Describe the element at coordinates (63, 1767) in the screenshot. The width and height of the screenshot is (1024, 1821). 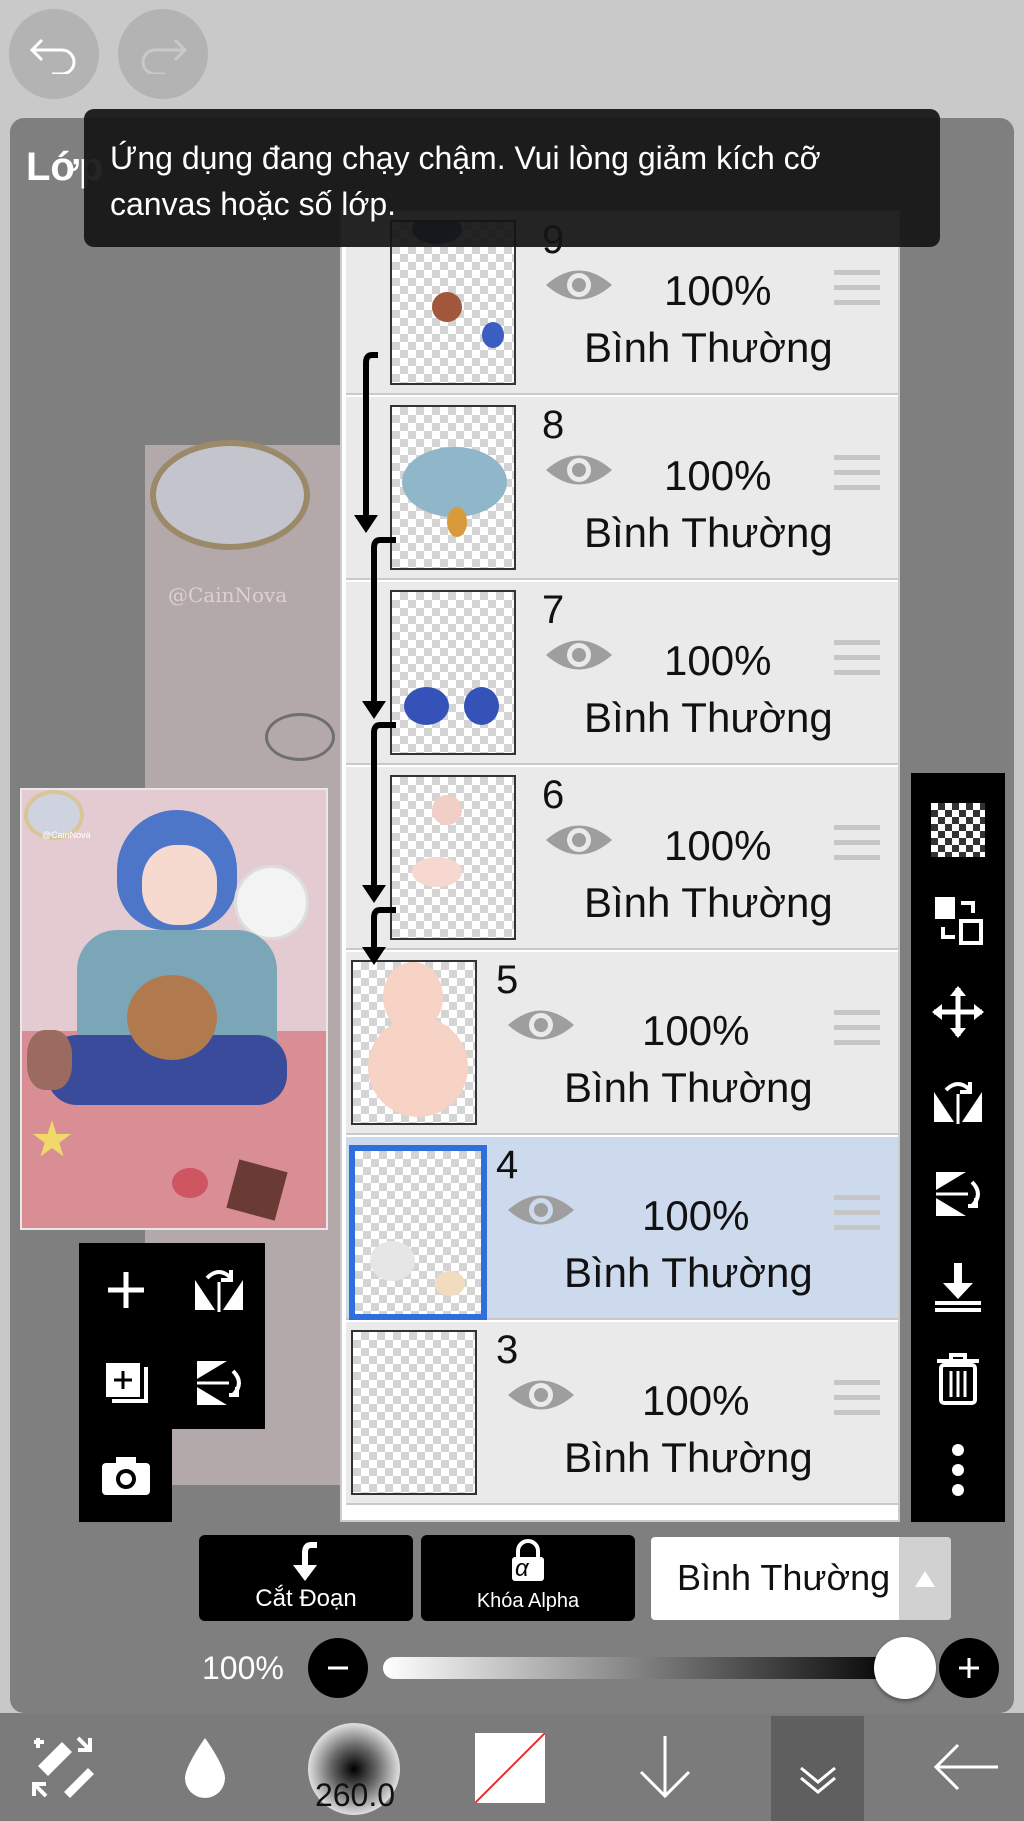
I see `transform-tool-button` at that location.